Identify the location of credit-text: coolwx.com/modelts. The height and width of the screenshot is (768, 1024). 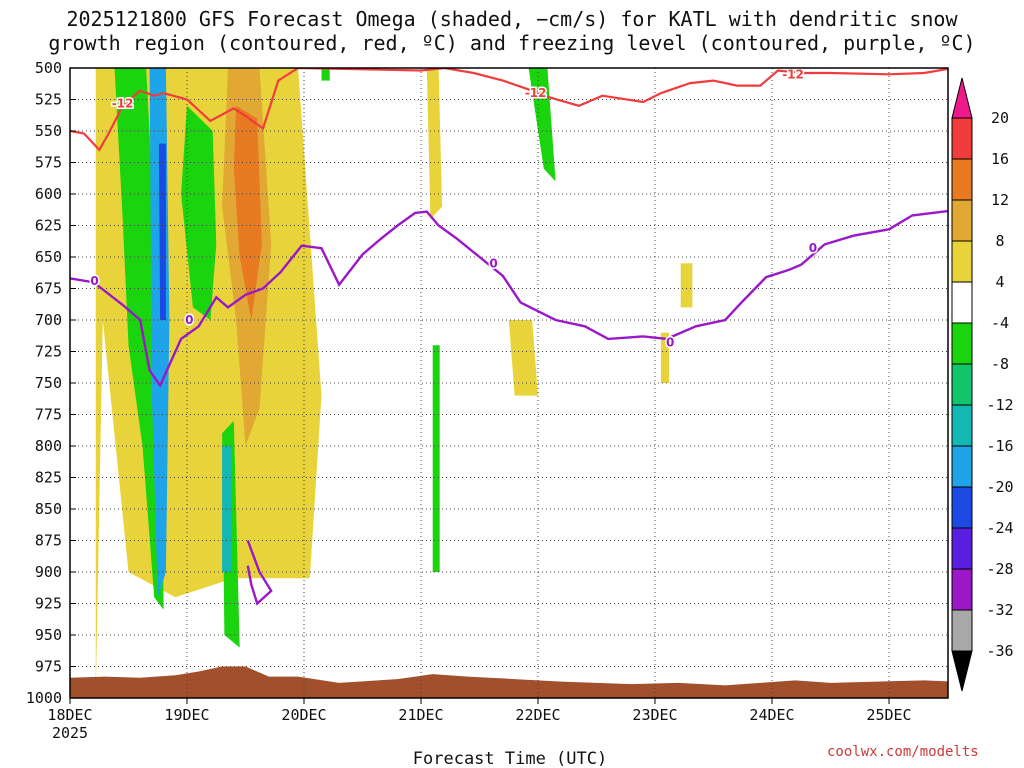
(903, 752).